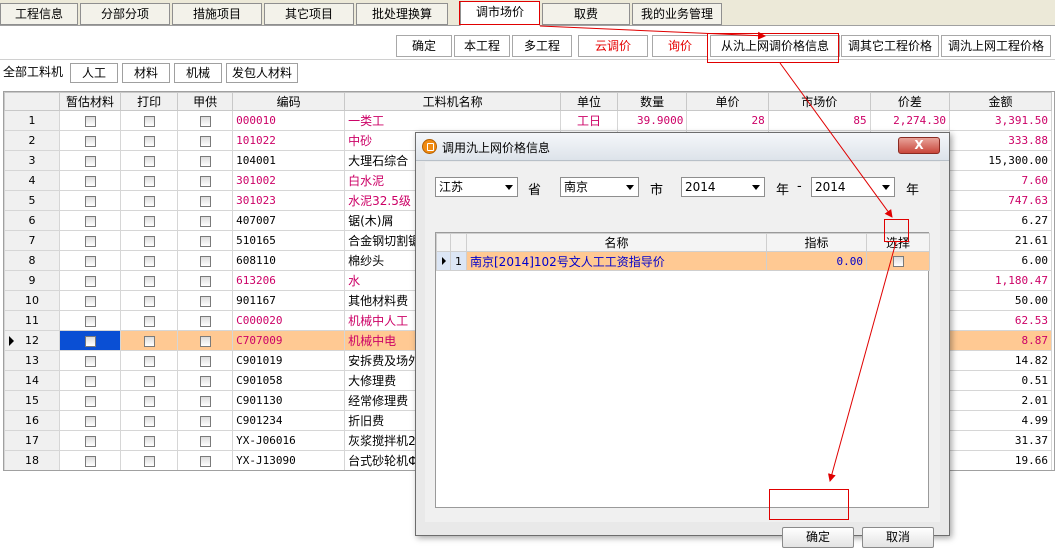 The width and height of the screenshot is (1055, 549). Describe the element at coordinates (289, 140) in the screenshot. I see `code-cell: 101022` at that location.